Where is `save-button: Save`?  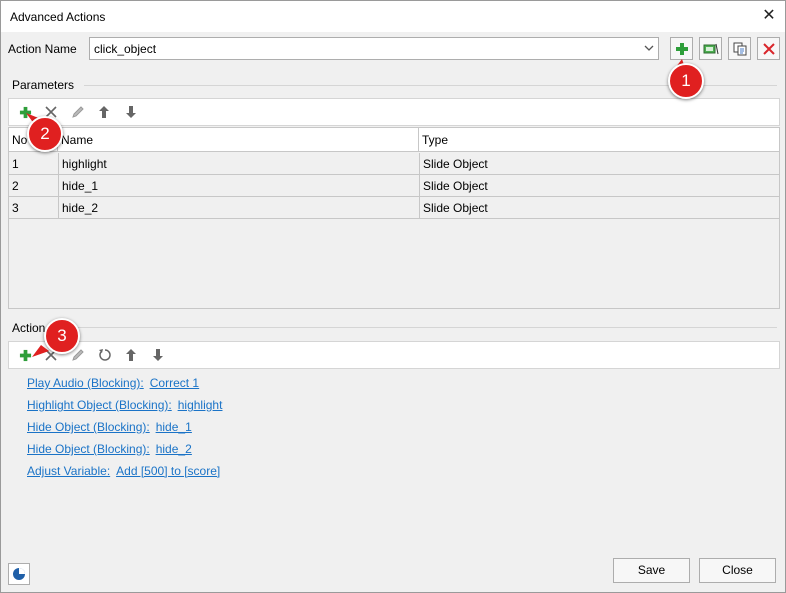
save-button: Save is located at coordinates (651, 570).